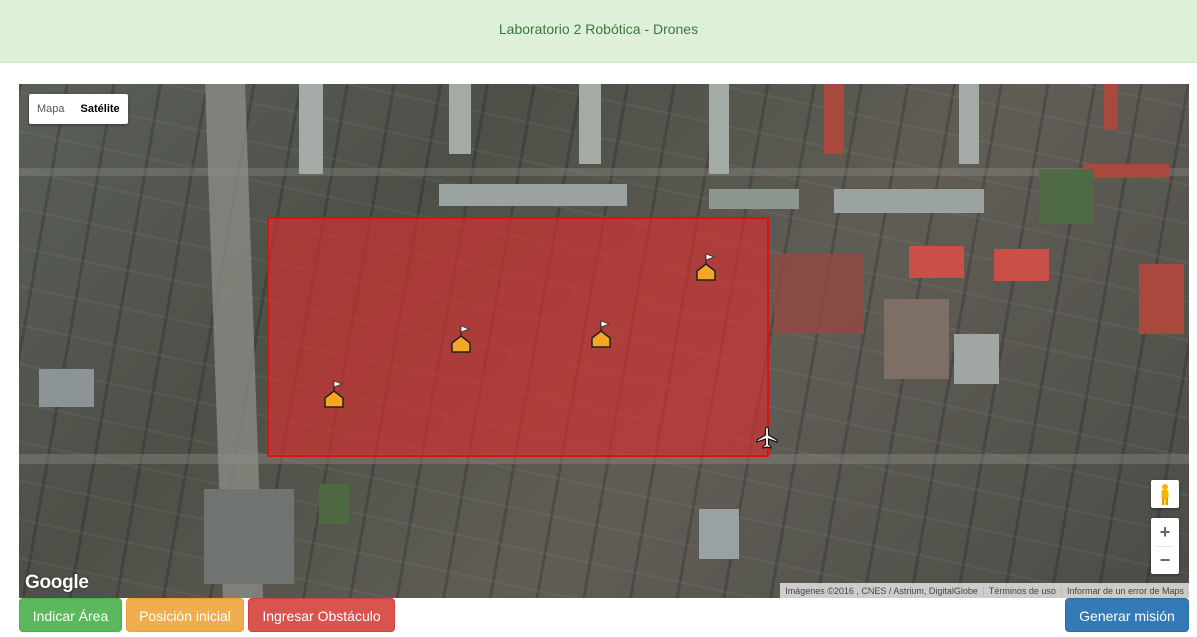  Describe the element at coordinates (767, 438) in the screenshot. I see `airplane-icon` at that location.